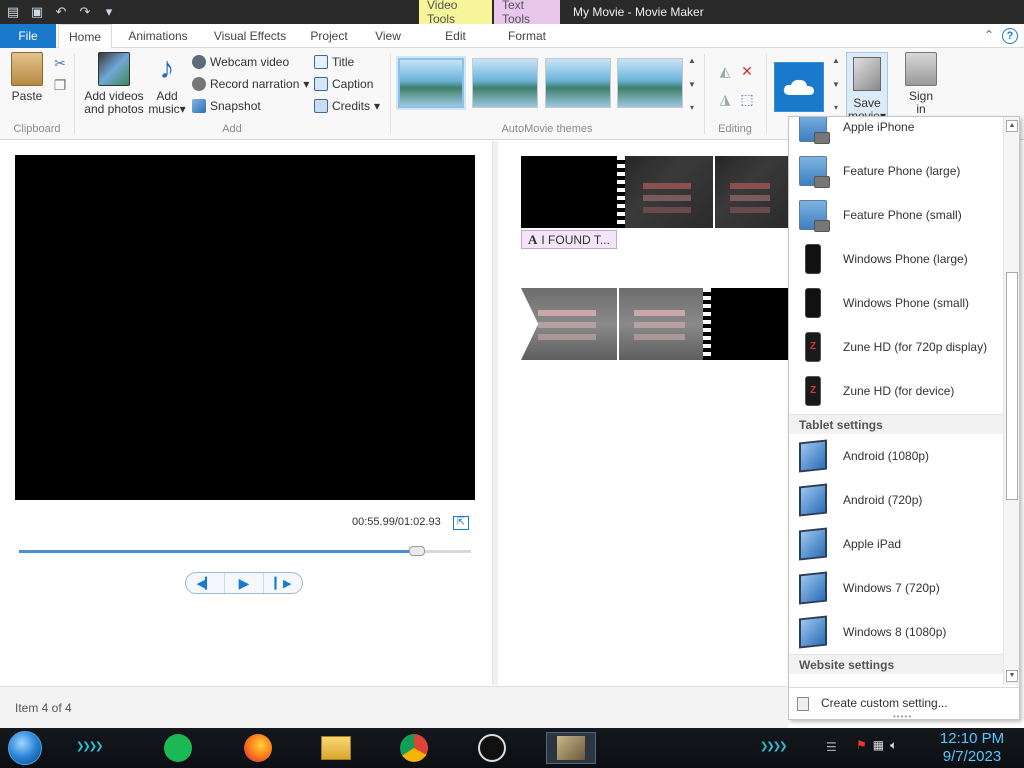  I want to click on tab-project: Project, so click(329, 36).